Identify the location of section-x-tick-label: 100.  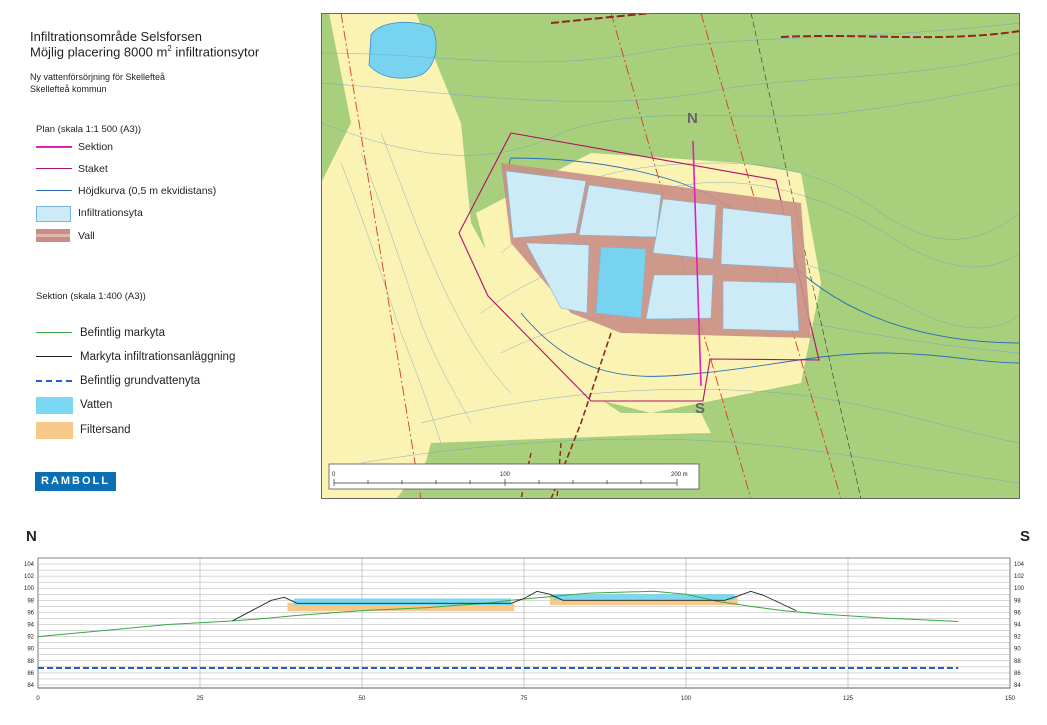
(686, 699).